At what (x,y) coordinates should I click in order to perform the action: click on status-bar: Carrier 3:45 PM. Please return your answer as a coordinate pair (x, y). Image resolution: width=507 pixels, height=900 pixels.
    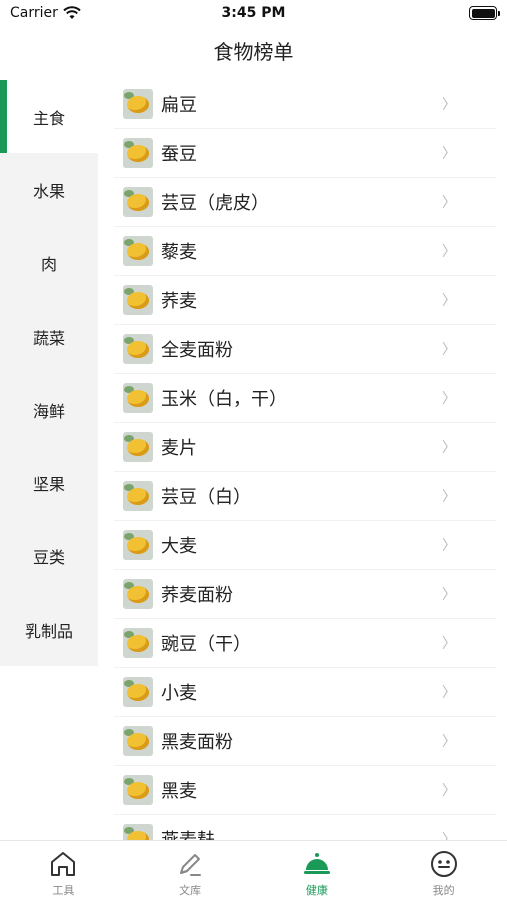
    Looking at the image, I should click on (253, 14).